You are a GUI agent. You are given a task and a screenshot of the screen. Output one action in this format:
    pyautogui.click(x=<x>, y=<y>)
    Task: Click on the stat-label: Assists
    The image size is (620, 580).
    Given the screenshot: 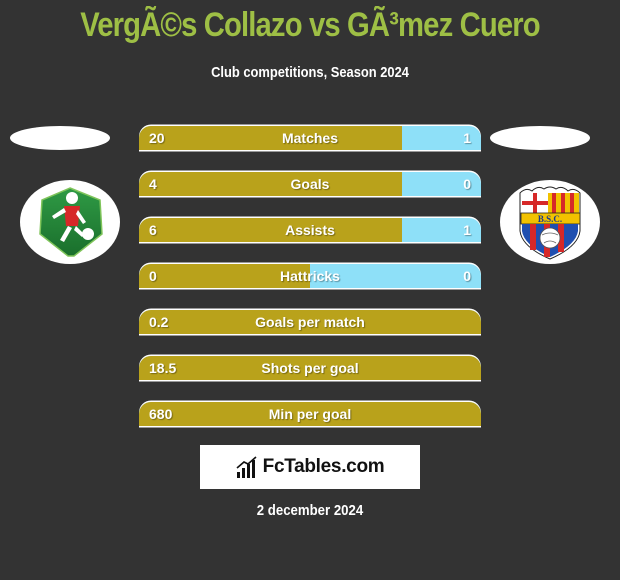 What is the action you would take?
    pyautogui.click(x=310, y=230)
    